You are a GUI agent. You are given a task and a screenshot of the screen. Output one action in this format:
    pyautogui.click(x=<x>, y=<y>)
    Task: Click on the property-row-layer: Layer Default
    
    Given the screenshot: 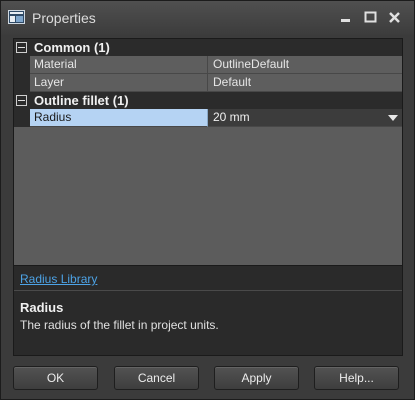 What is the action you would take?
    pyautogui.click(x=208, y=83)
    